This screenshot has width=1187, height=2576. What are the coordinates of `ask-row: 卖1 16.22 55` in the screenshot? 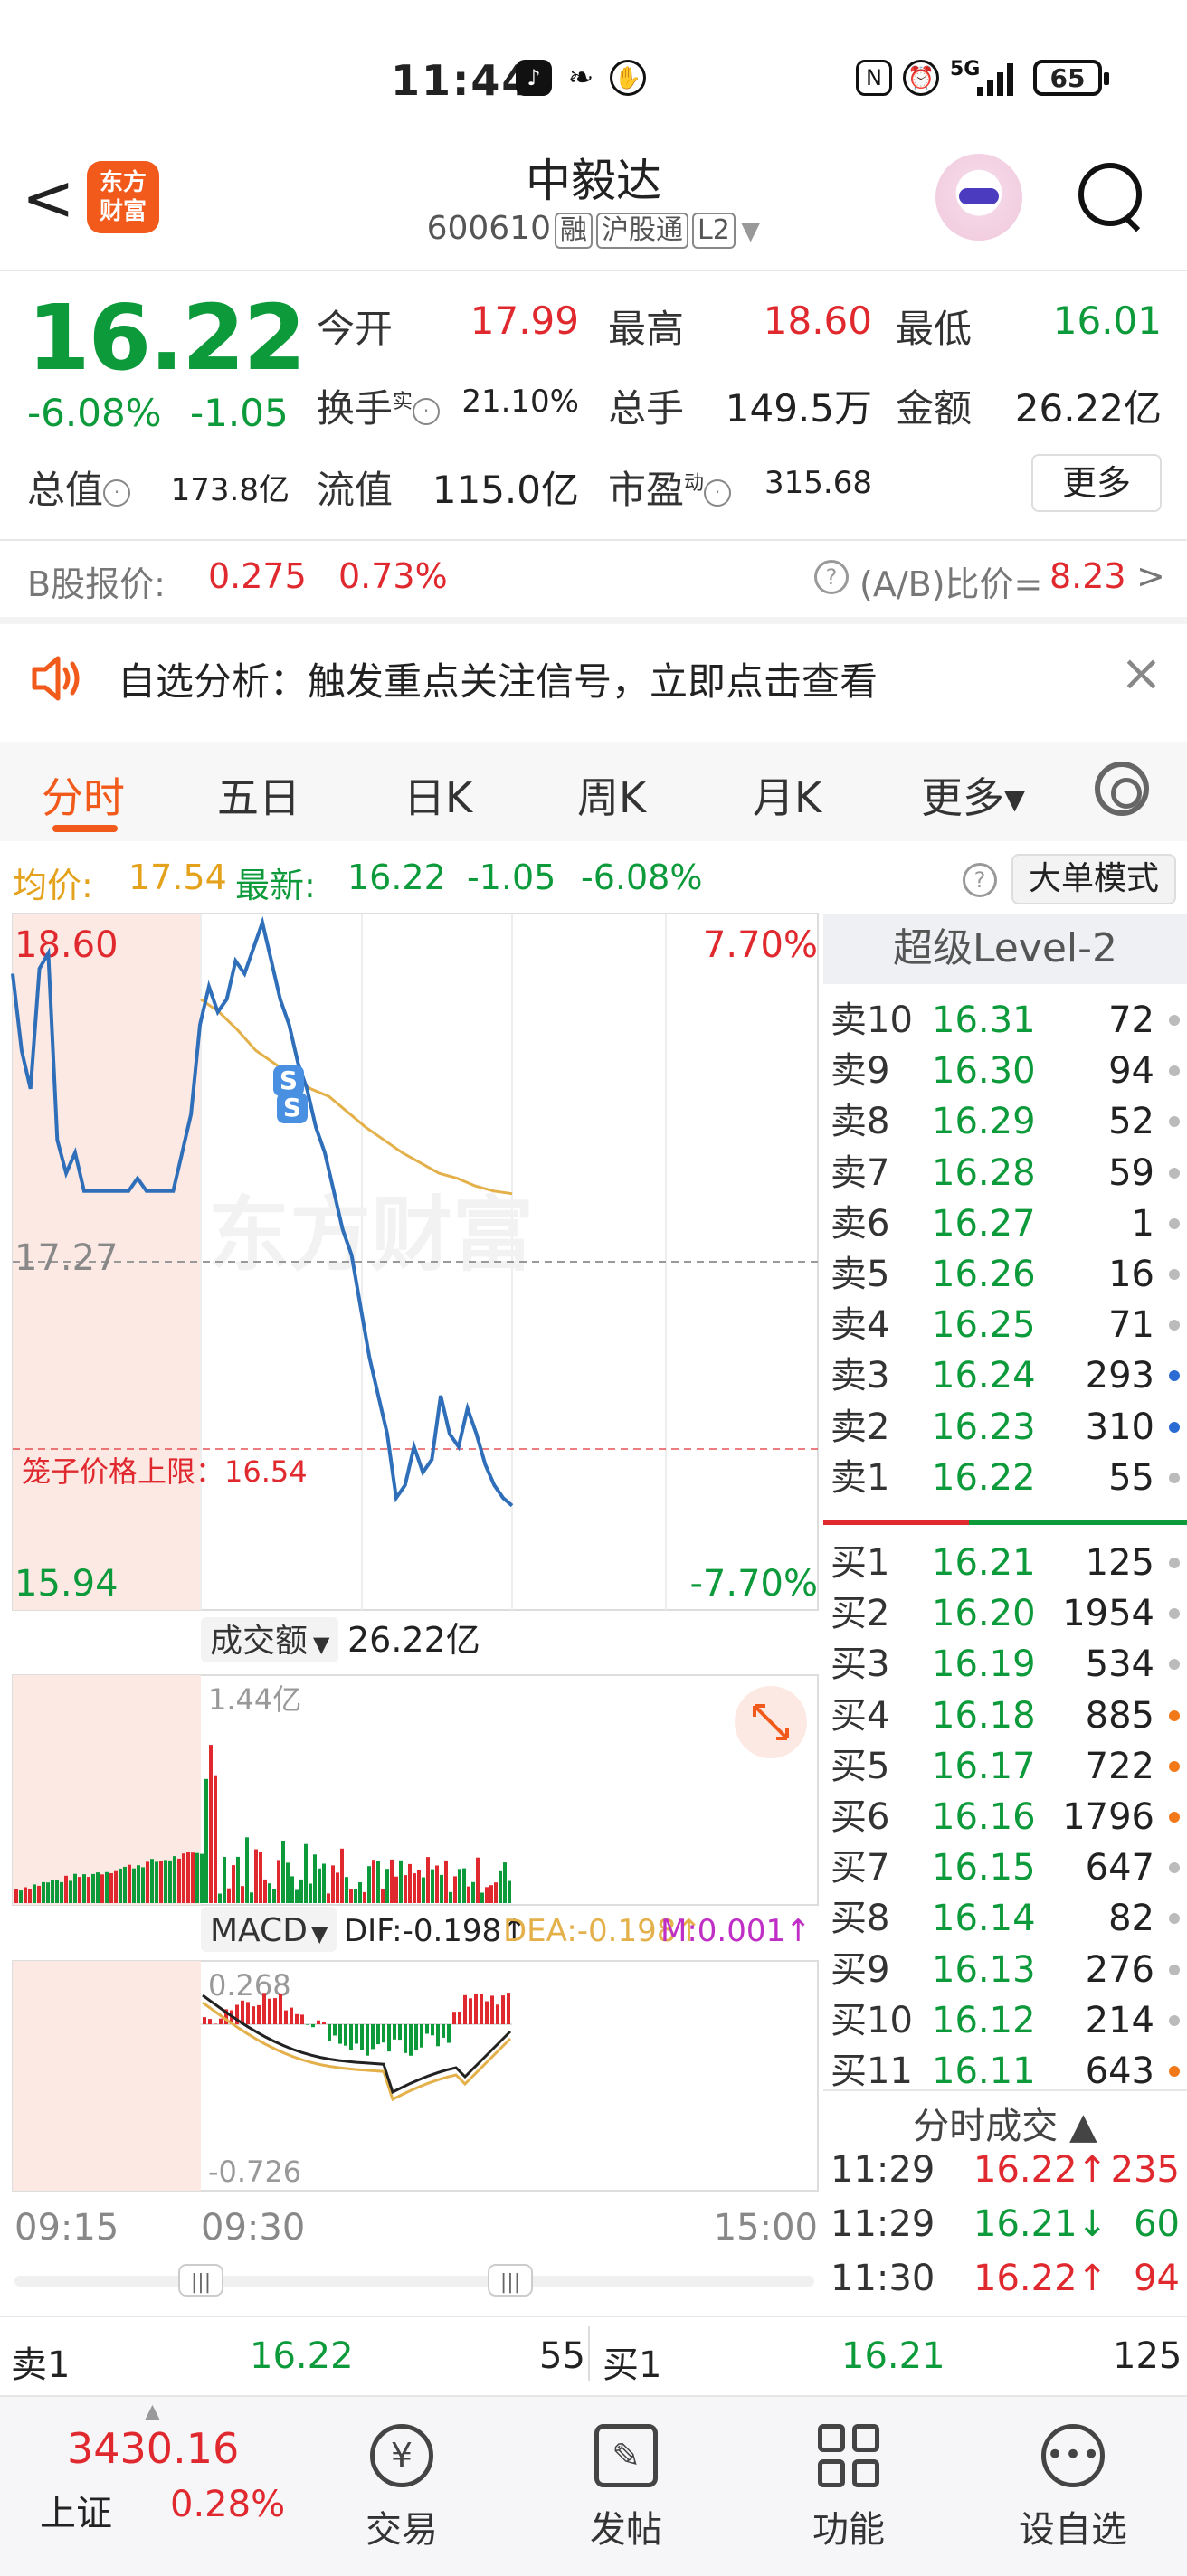 It's located at (1005, 1478).